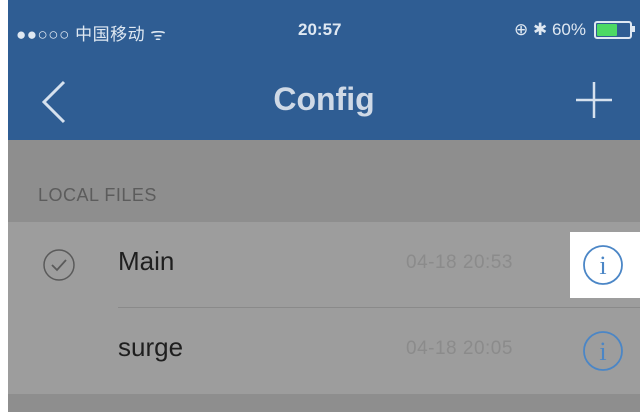  I want to click on file-name: Main, so click(146, 261).